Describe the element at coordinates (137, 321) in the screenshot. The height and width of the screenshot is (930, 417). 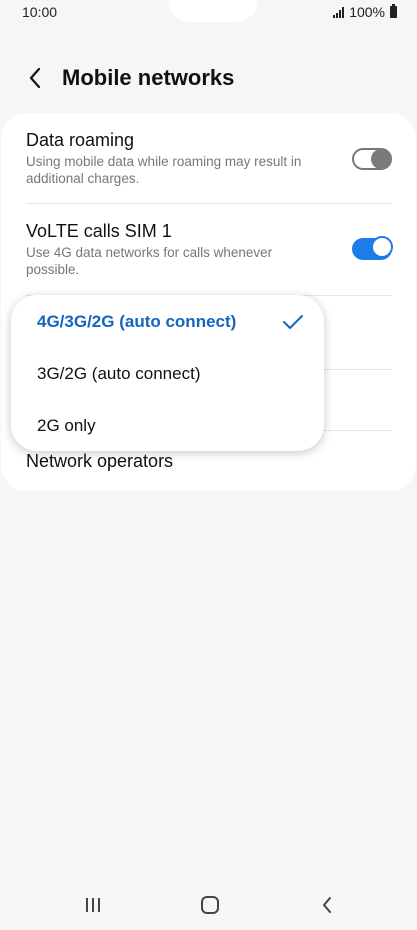
I see `option-label: 4G/3G/2G (auto connect)` at that location.